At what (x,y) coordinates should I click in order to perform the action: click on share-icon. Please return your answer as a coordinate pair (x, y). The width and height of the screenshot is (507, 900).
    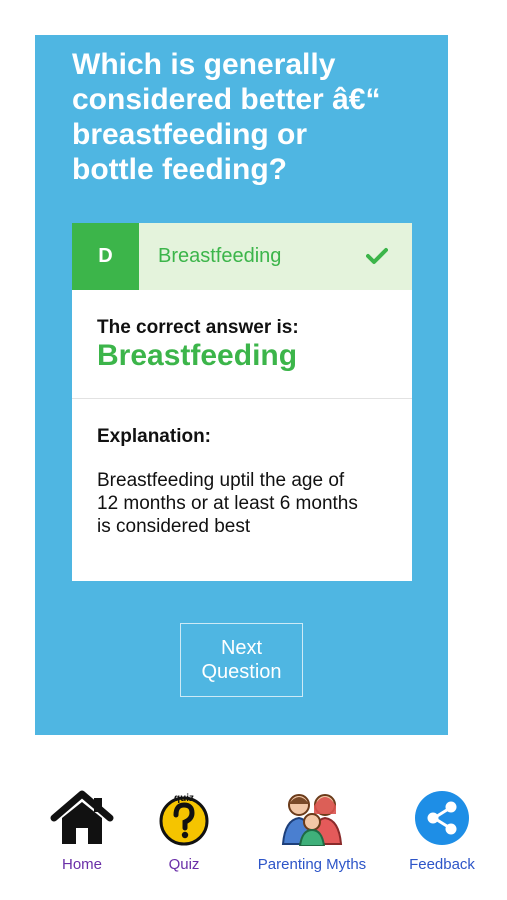
    Looking at the image, I should click on (442, 818).